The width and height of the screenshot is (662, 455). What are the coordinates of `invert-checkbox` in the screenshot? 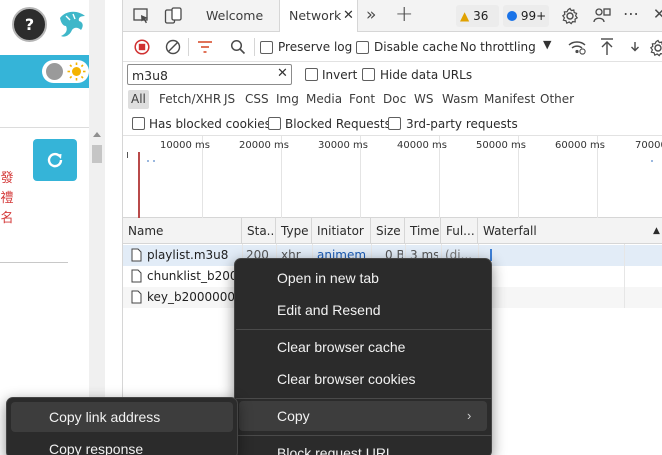 It's located at (311, 74).